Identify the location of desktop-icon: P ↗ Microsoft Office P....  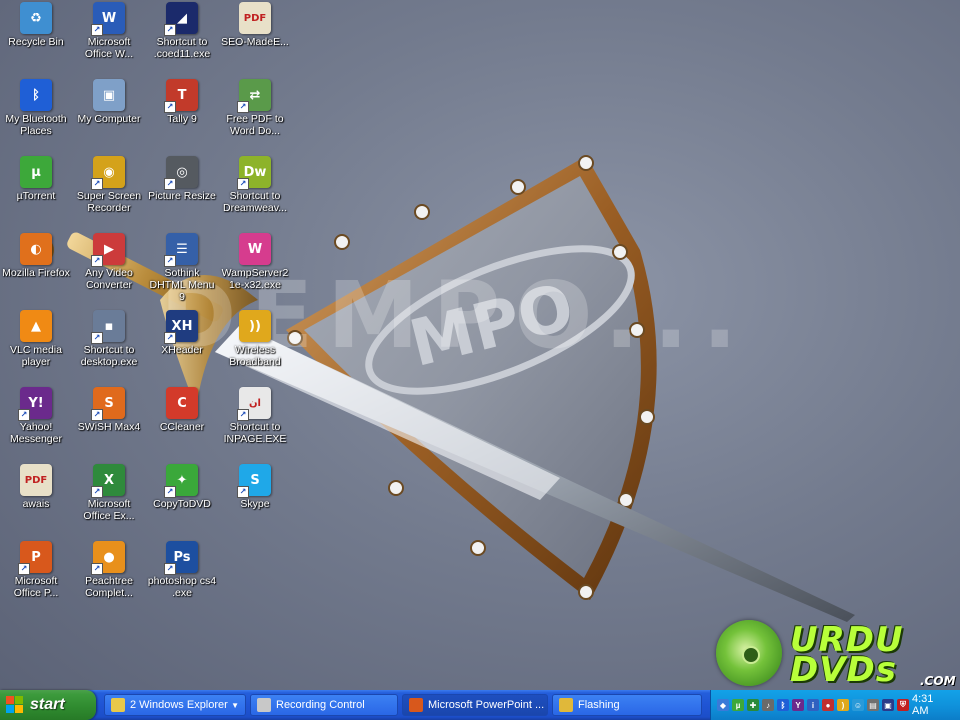
(36, 570).